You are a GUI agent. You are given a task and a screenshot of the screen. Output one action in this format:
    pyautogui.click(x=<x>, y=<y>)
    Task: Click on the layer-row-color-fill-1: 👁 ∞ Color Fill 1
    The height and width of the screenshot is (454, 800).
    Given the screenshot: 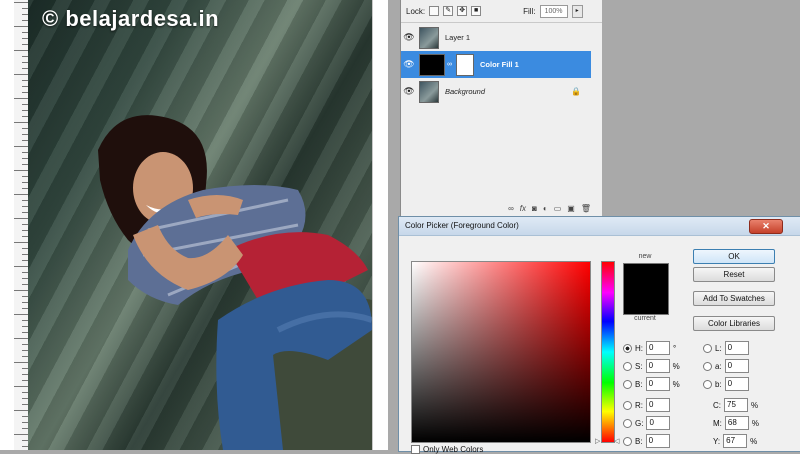 What is the action you would take?
    pyautogui.click(x=496, y=64)
    